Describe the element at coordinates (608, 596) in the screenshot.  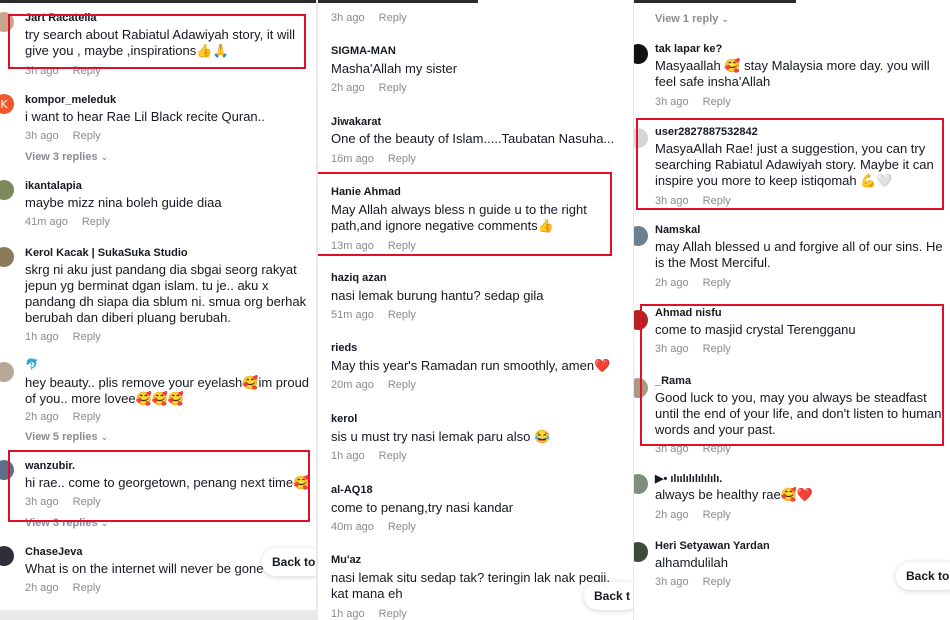
I see `back-to-top-button: Back t` at that location.